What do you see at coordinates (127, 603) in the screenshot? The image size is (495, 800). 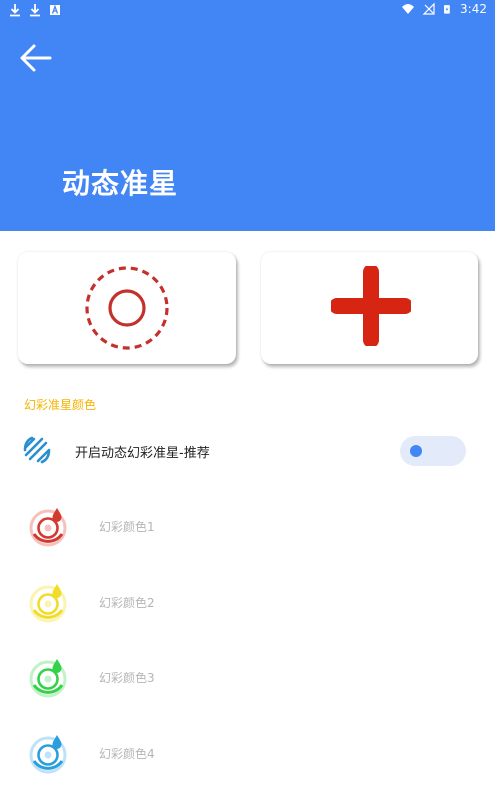 I see `color-label: 幻彩颜色2` at bounding box center [127, 603].